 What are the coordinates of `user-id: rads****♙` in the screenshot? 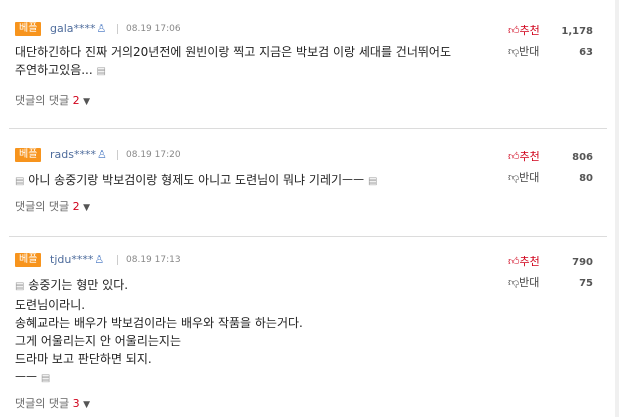 It's located at (78, 155).